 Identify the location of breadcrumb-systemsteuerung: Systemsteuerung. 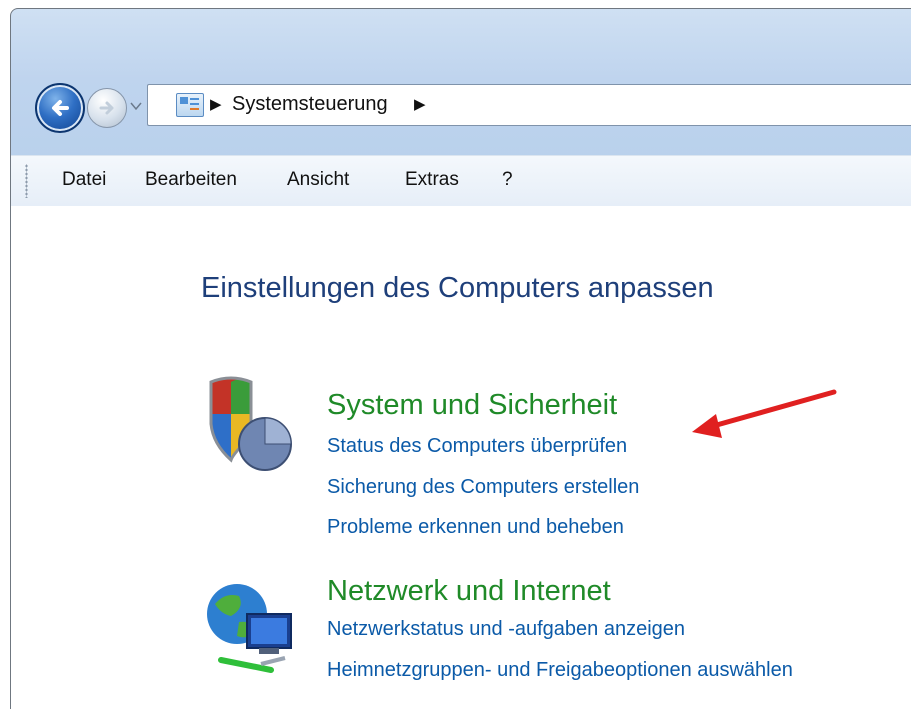
(310, 104).